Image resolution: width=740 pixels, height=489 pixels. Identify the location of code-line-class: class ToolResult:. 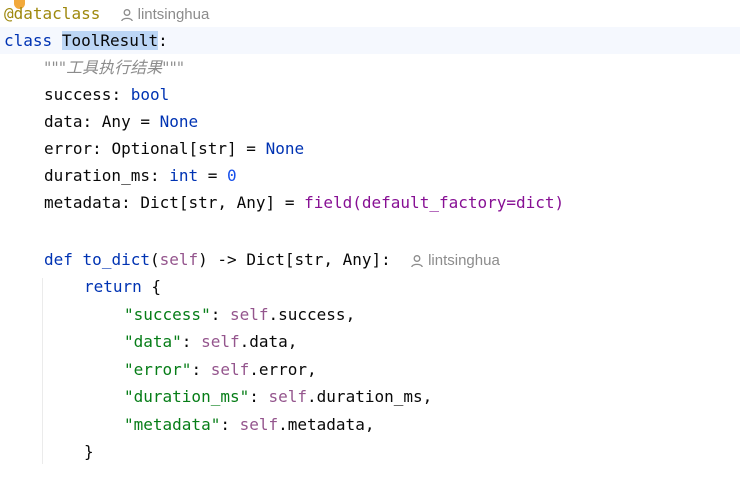
(370, 40).